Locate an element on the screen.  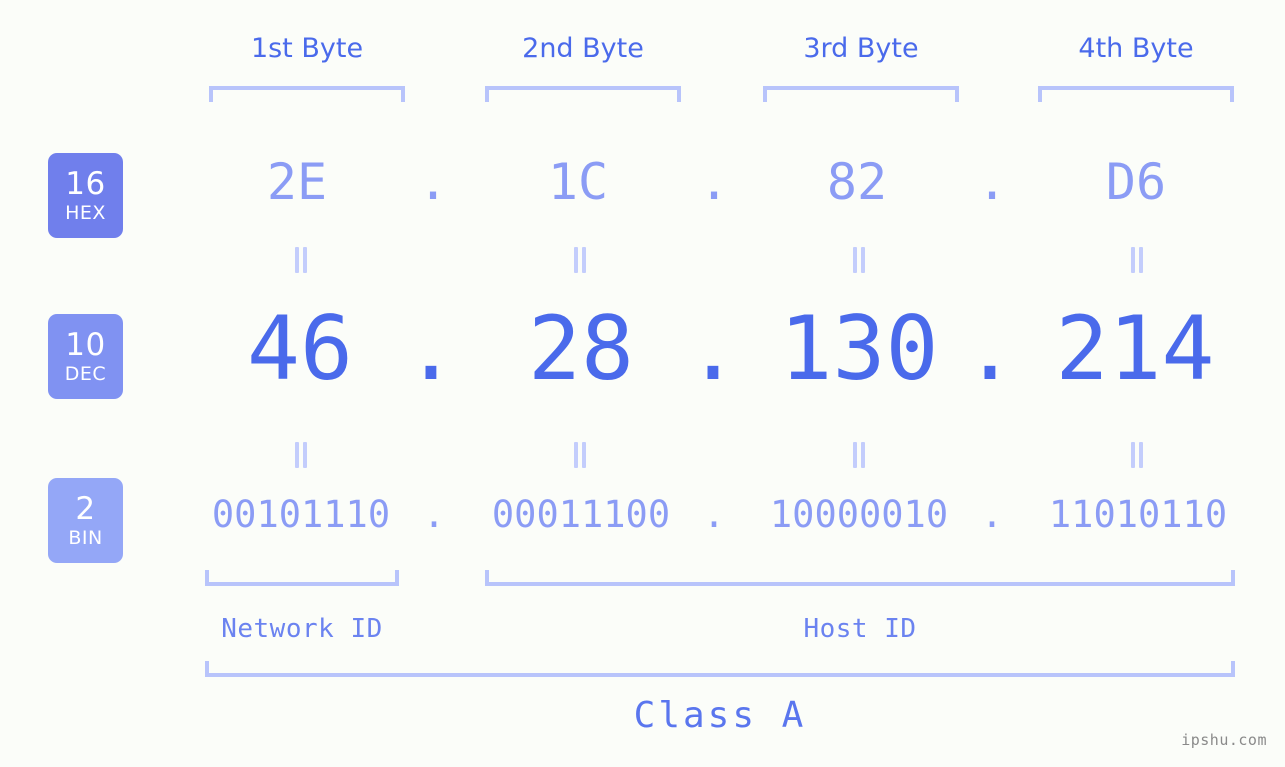
decimal-byte-3: 130 is located at coordinates (859, 348).